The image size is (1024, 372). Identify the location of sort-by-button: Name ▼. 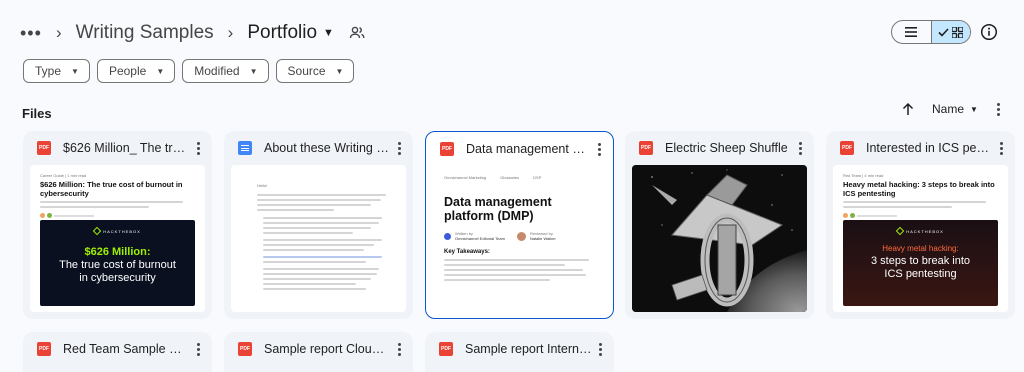
(955, 109).